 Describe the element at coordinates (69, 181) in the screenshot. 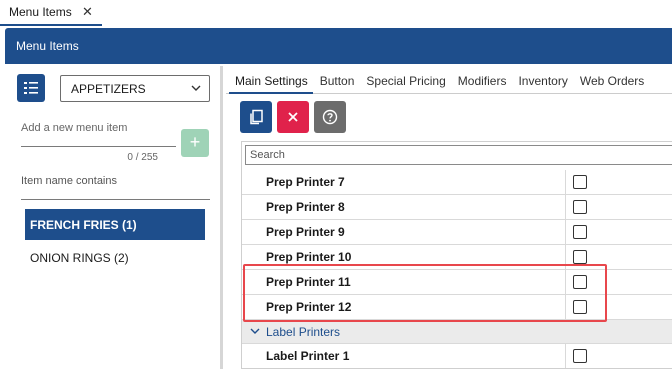

I see `item-name-filter-input: Item name contains` at that location.